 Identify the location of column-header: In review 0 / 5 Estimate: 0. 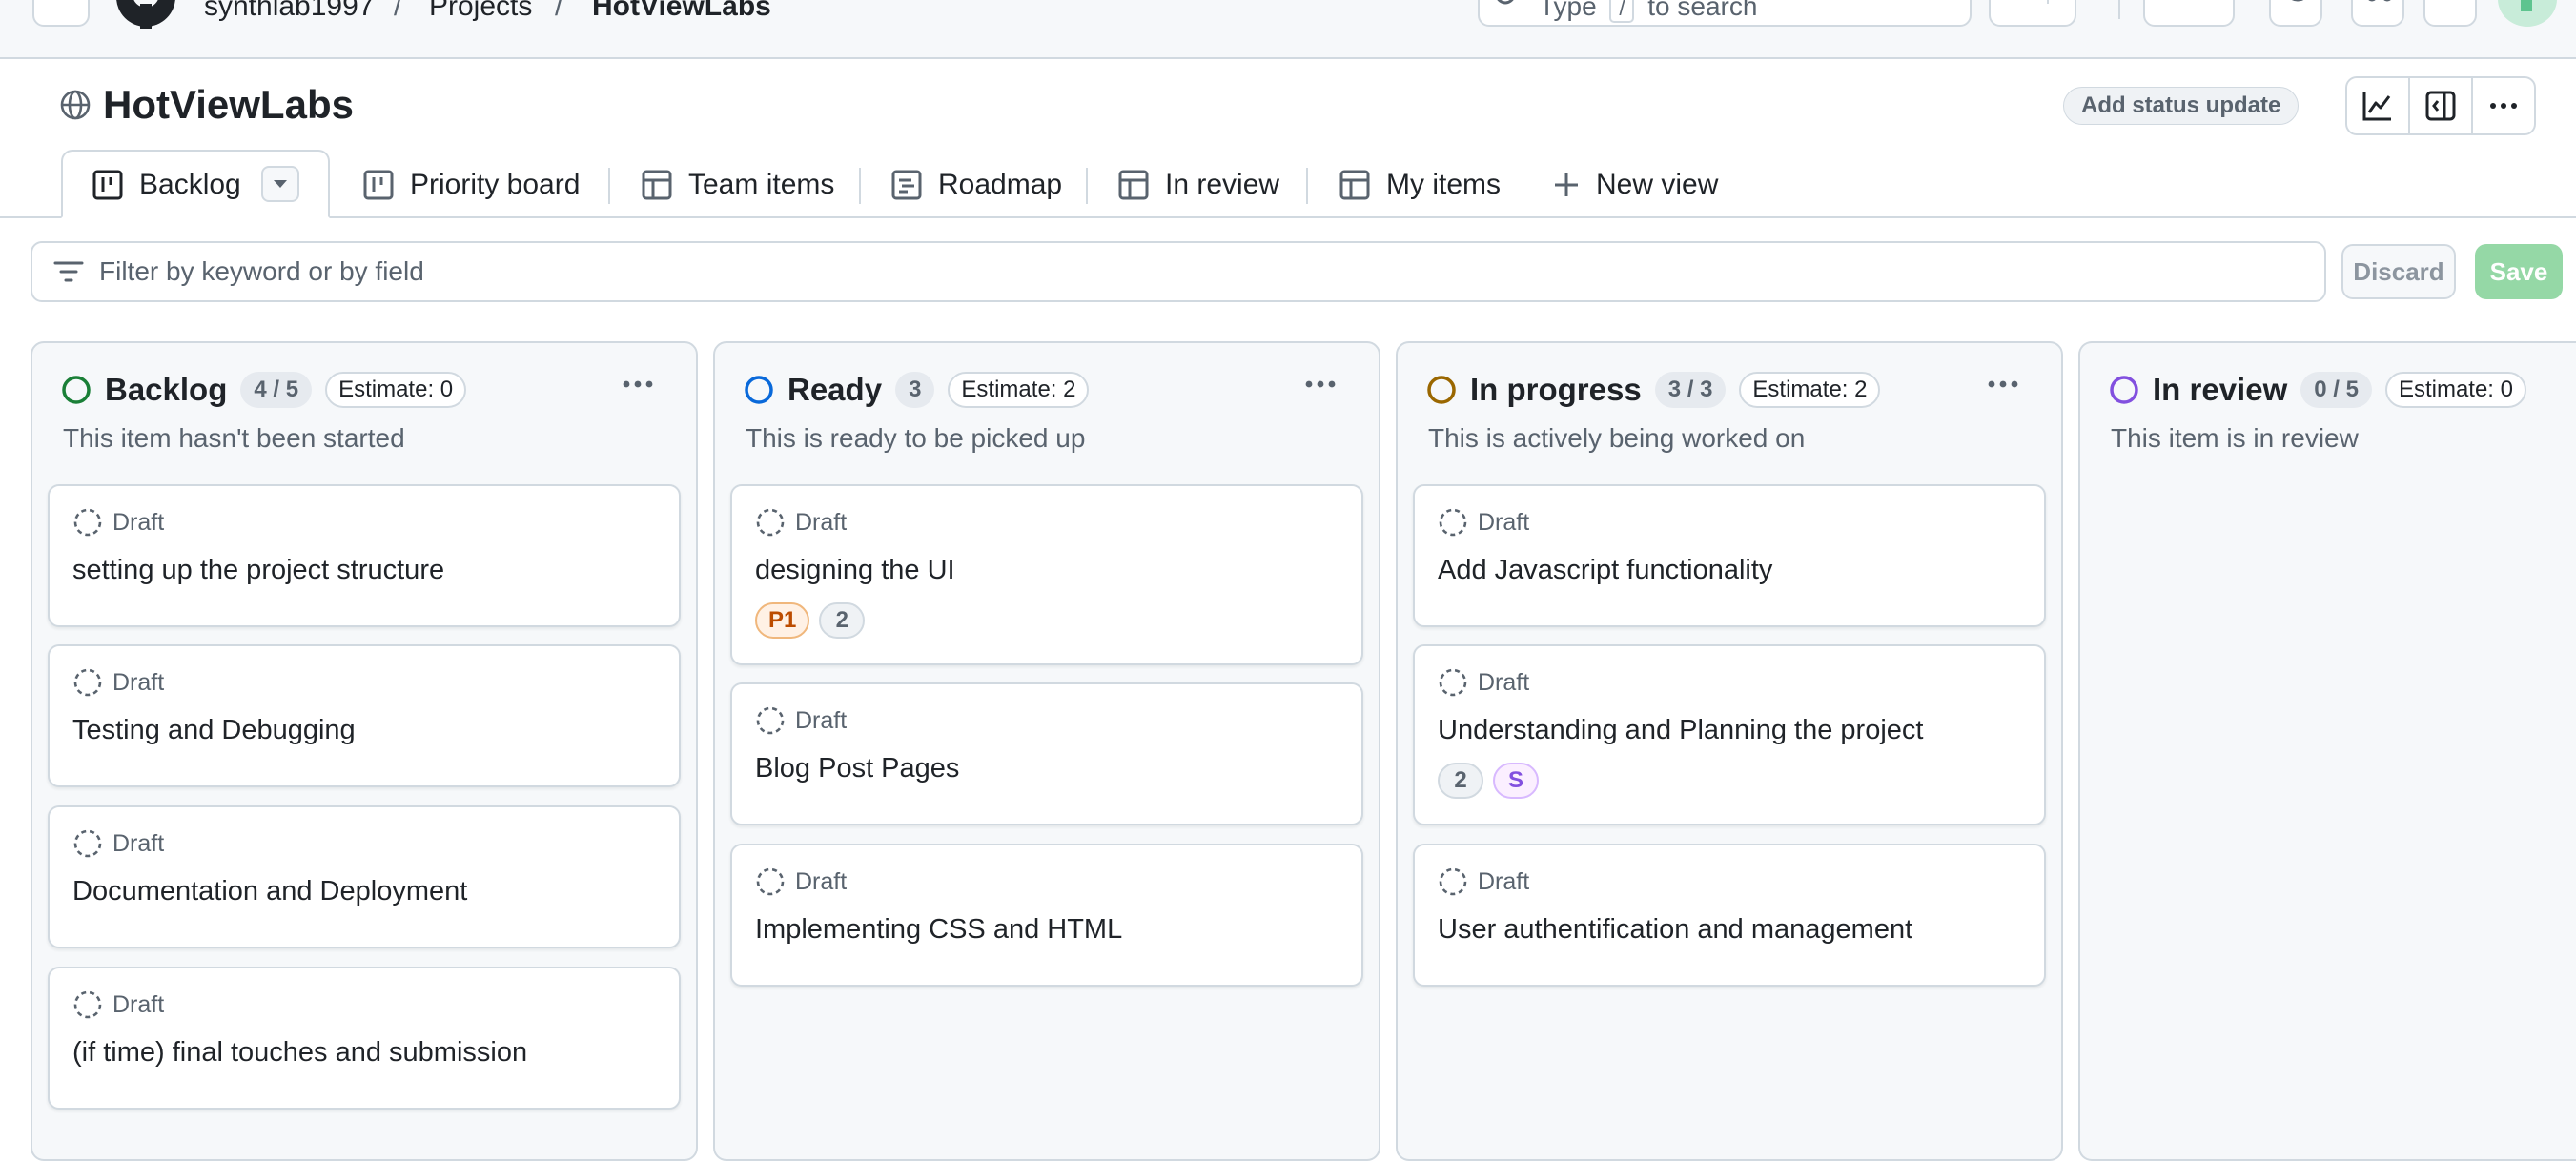
(2318, 390).